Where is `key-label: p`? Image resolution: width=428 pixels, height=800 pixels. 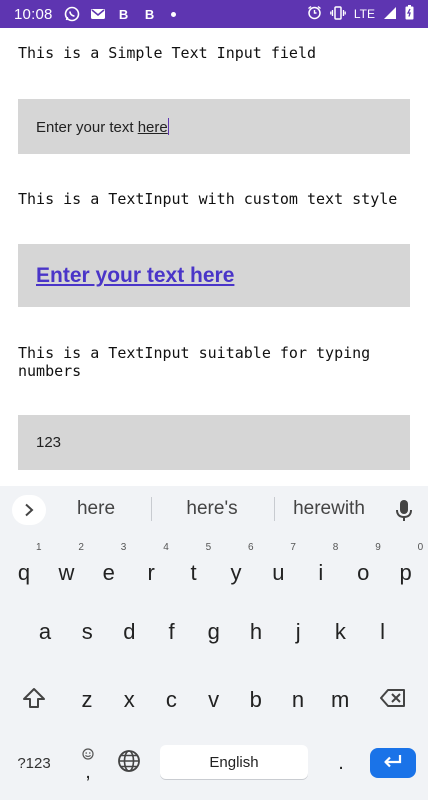
key-label: p is located at coordinates (405, 572).